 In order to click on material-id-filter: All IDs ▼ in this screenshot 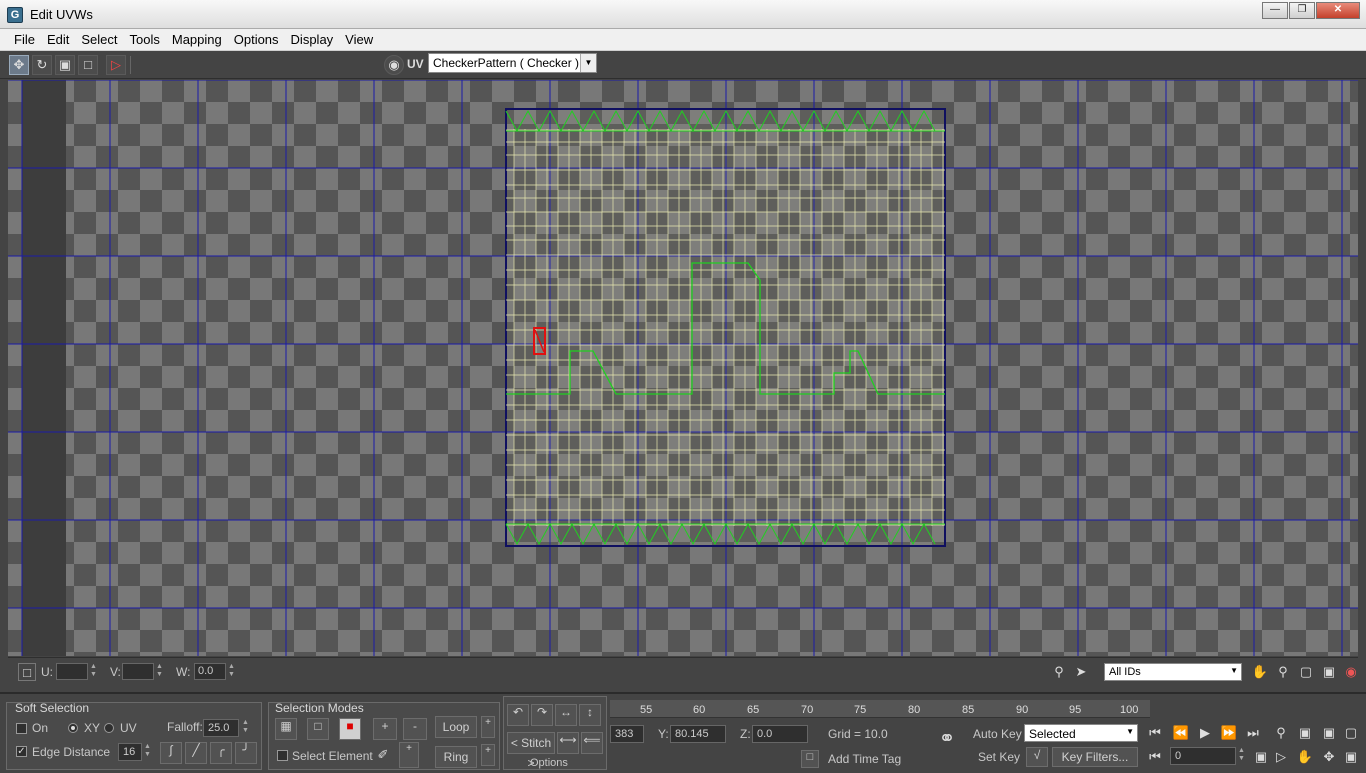, I will do `click(1173, 672)`.